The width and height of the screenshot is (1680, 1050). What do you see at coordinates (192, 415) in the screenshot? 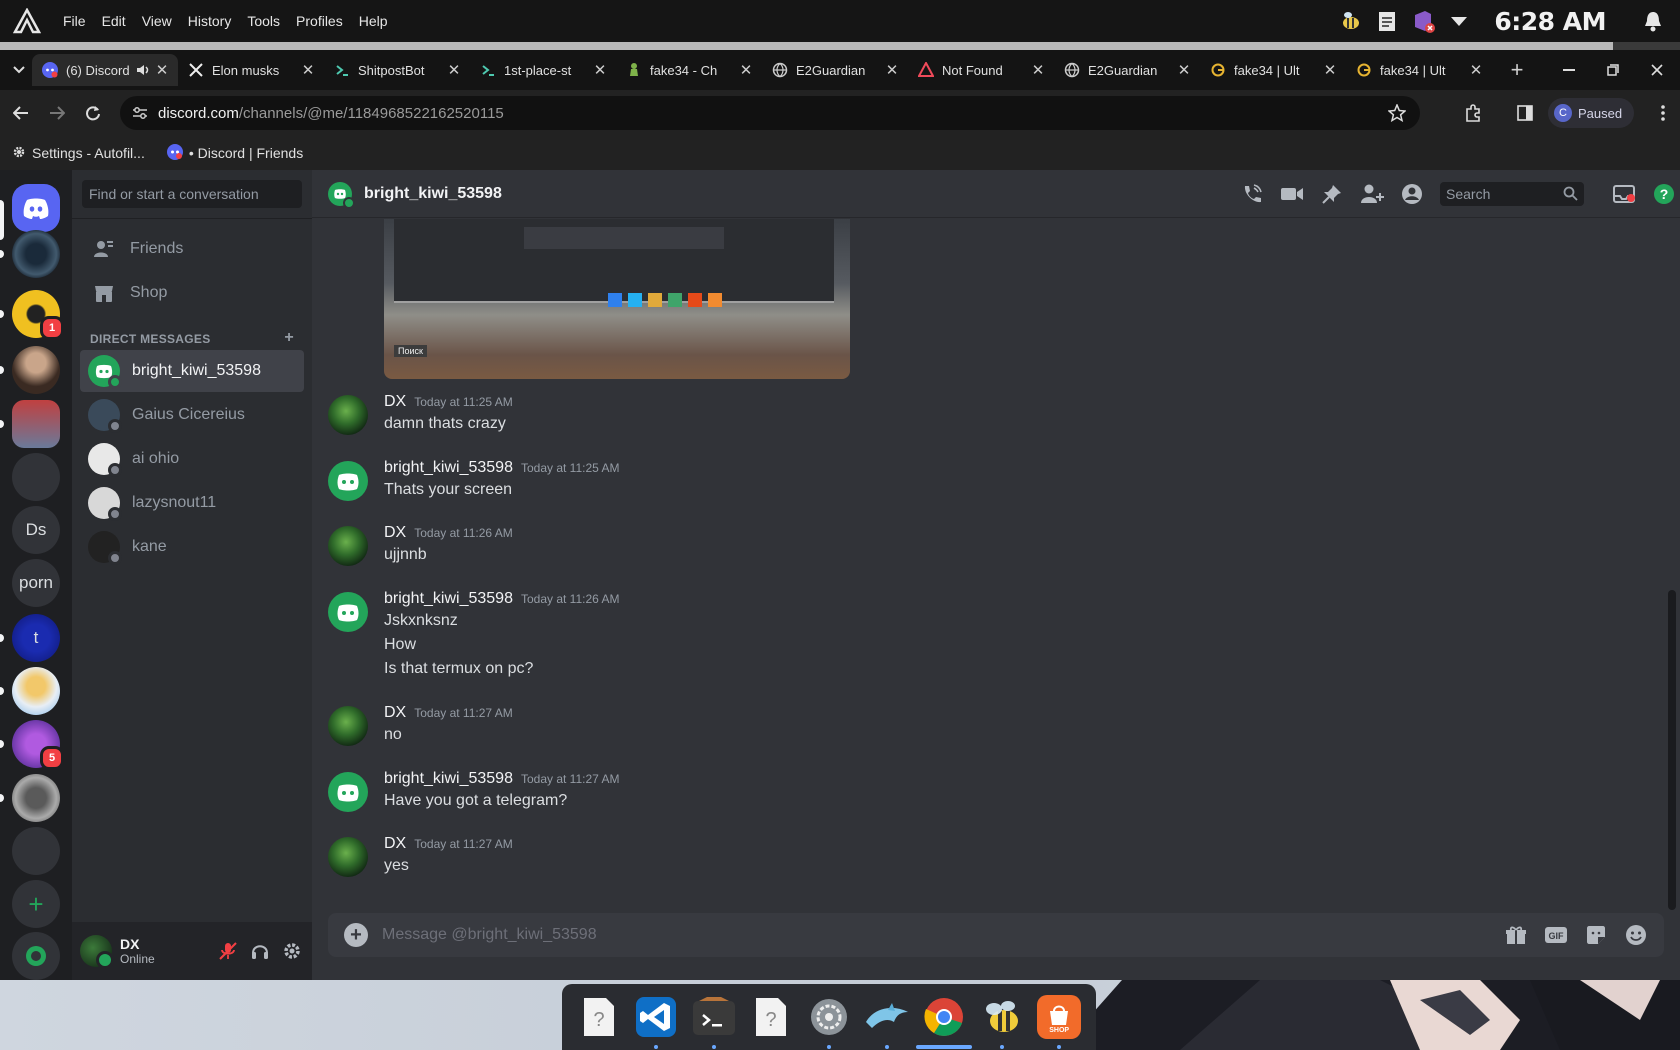
I see `dm-item: Gaius Cicereius` at bounding box center [192, 415].